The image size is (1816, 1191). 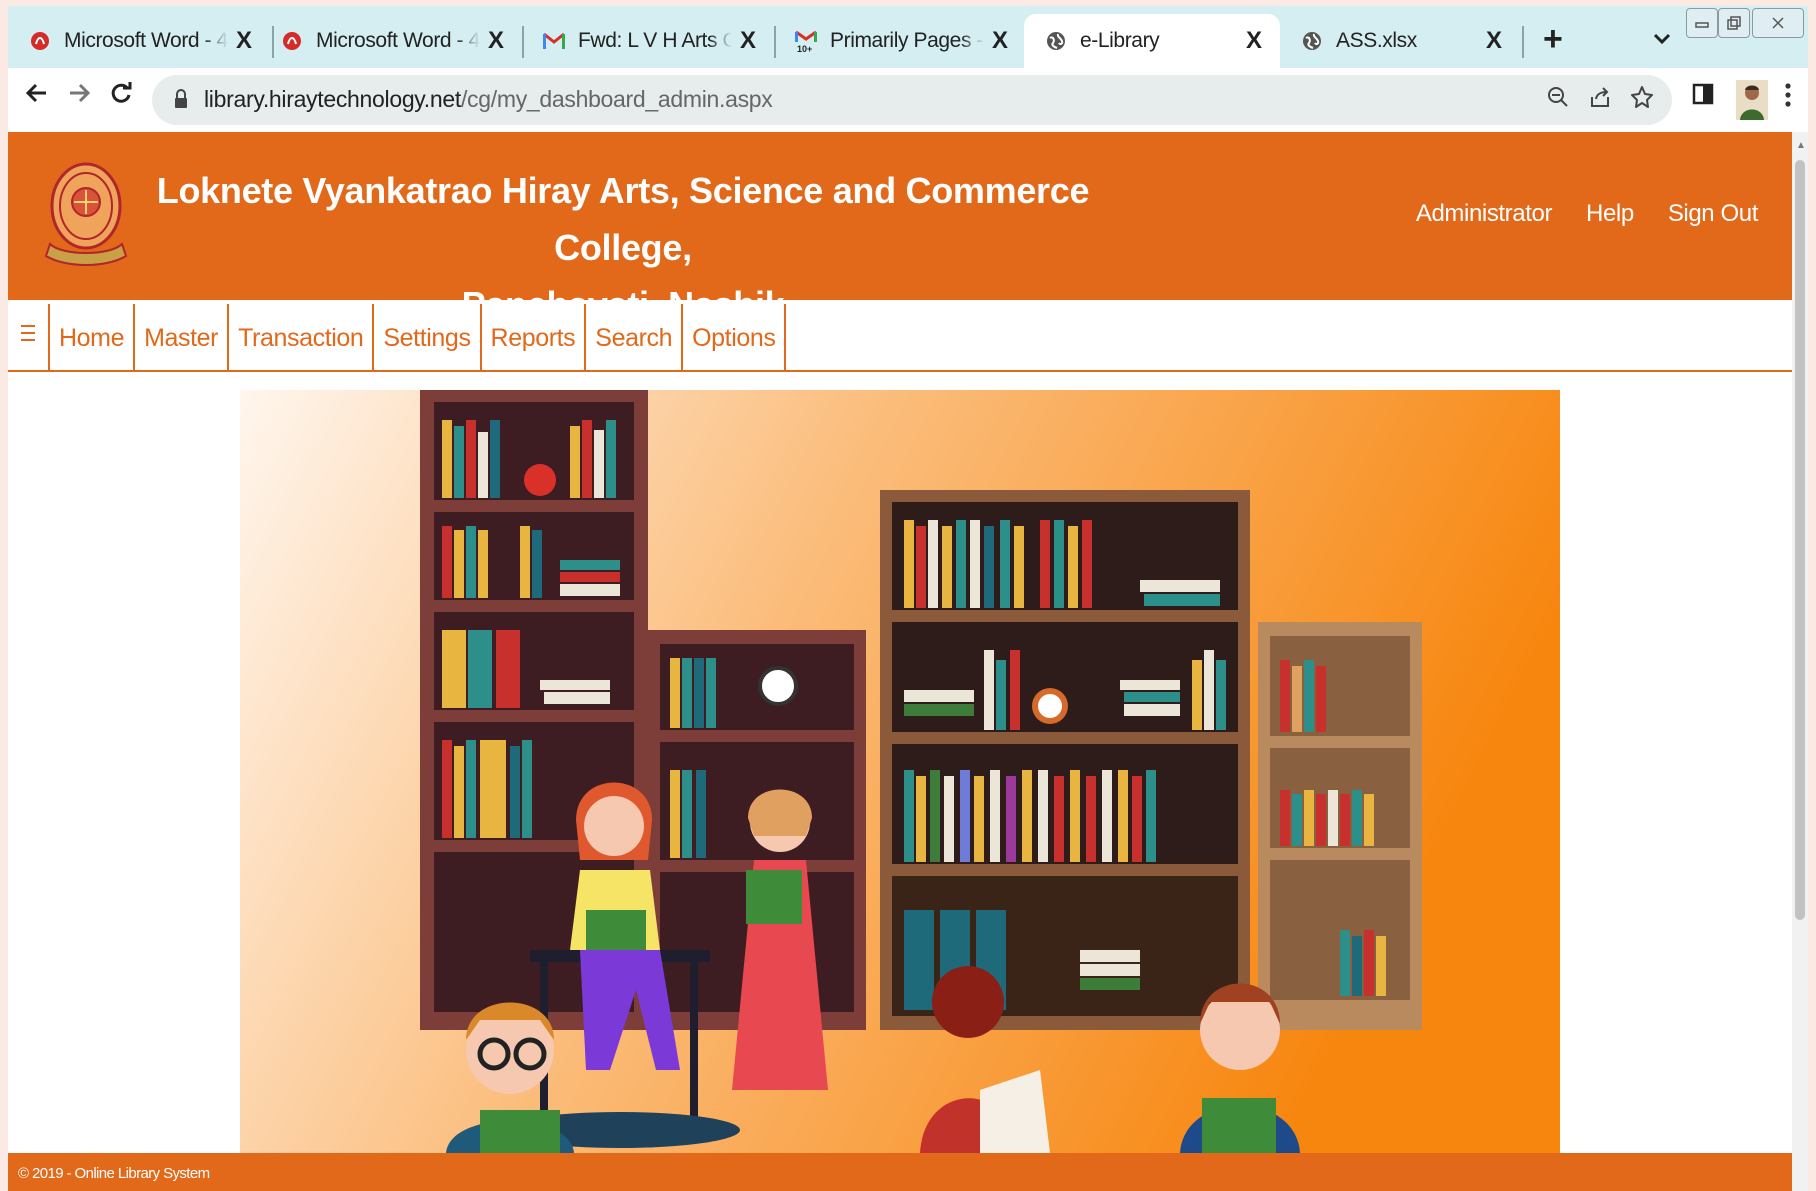 What do you see at coordinates (181, 99) in the screenshot?
I see `lock-icon` at bounding box center [181, 99].